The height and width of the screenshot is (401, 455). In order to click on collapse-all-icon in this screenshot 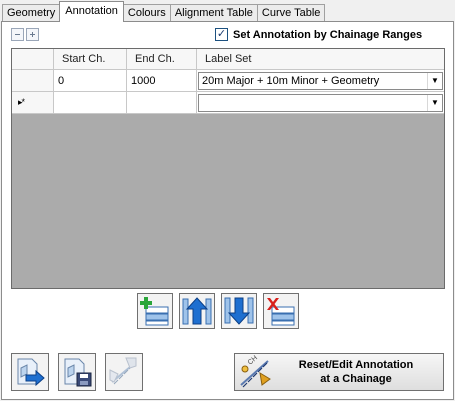, I will do `click(17, 34)`.